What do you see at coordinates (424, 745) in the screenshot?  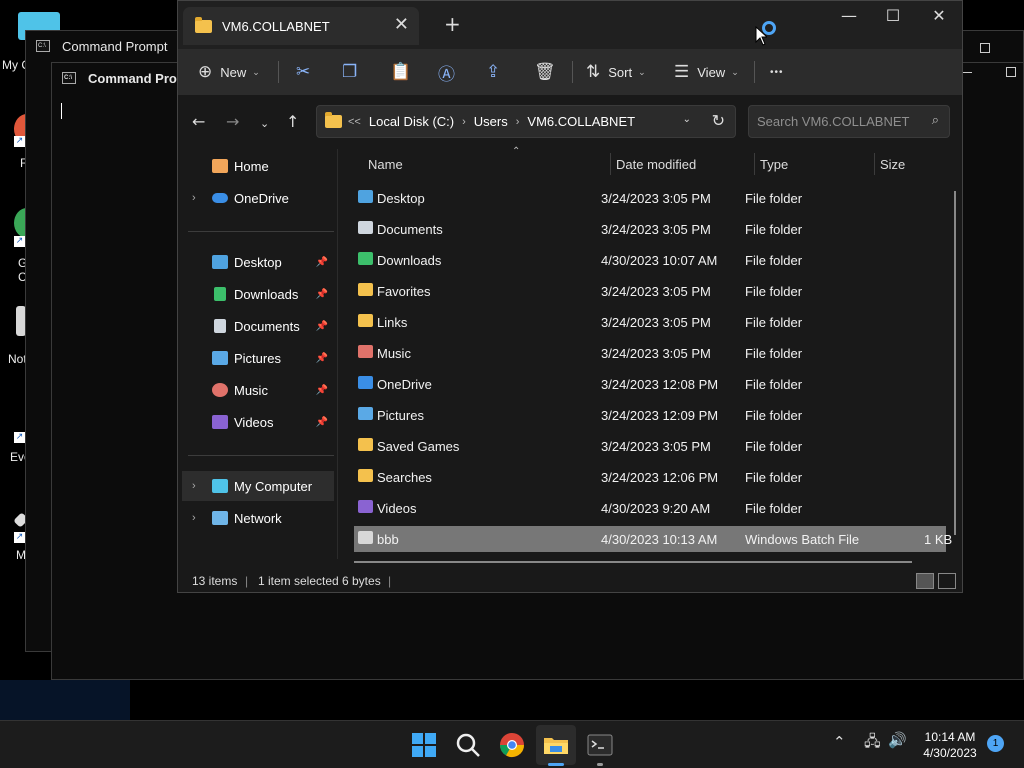 I see `start-button` at bounding box center [424, 745].